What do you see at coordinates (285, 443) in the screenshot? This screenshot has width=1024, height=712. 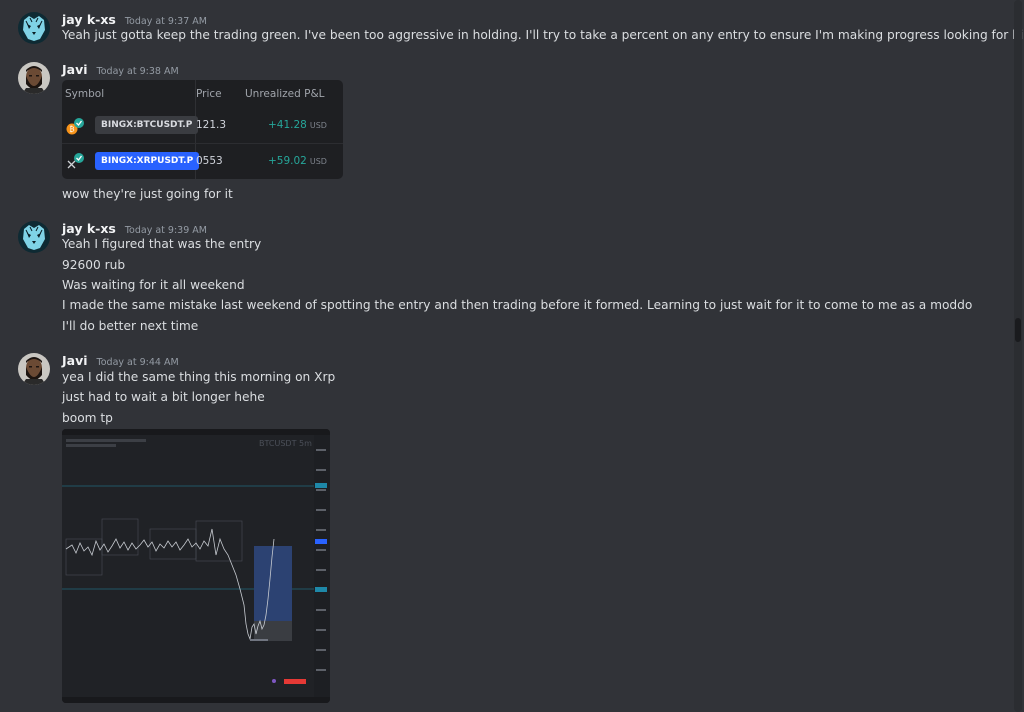 I see `chart-watermark: BTCUSDT 5m` at bounding box center [285, 443].